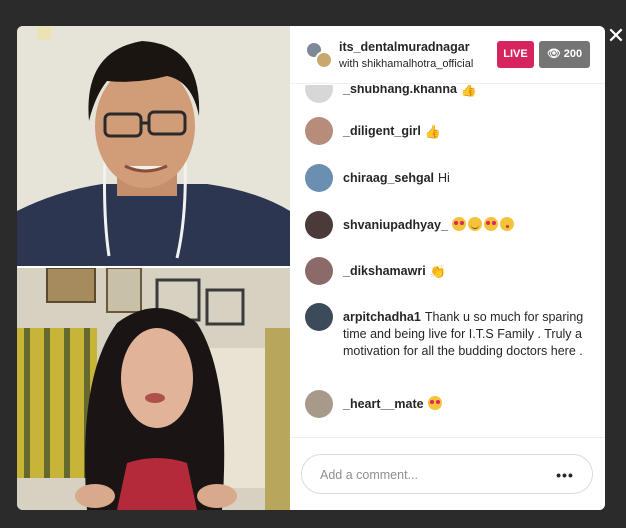  I want to click on comment-username: _diligent_girl, so click(382, 131).